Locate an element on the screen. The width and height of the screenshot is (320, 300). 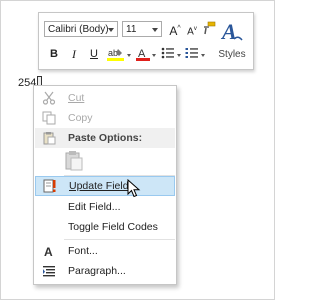
scissors-icon is located at coordinates (49, 98).